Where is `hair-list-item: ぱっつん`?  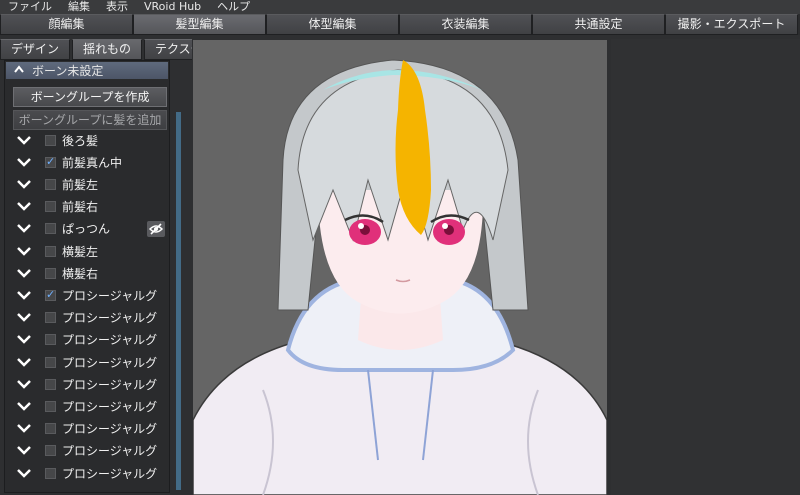 hair-list-item: ぱっつん is located at coordinates (87, 229).